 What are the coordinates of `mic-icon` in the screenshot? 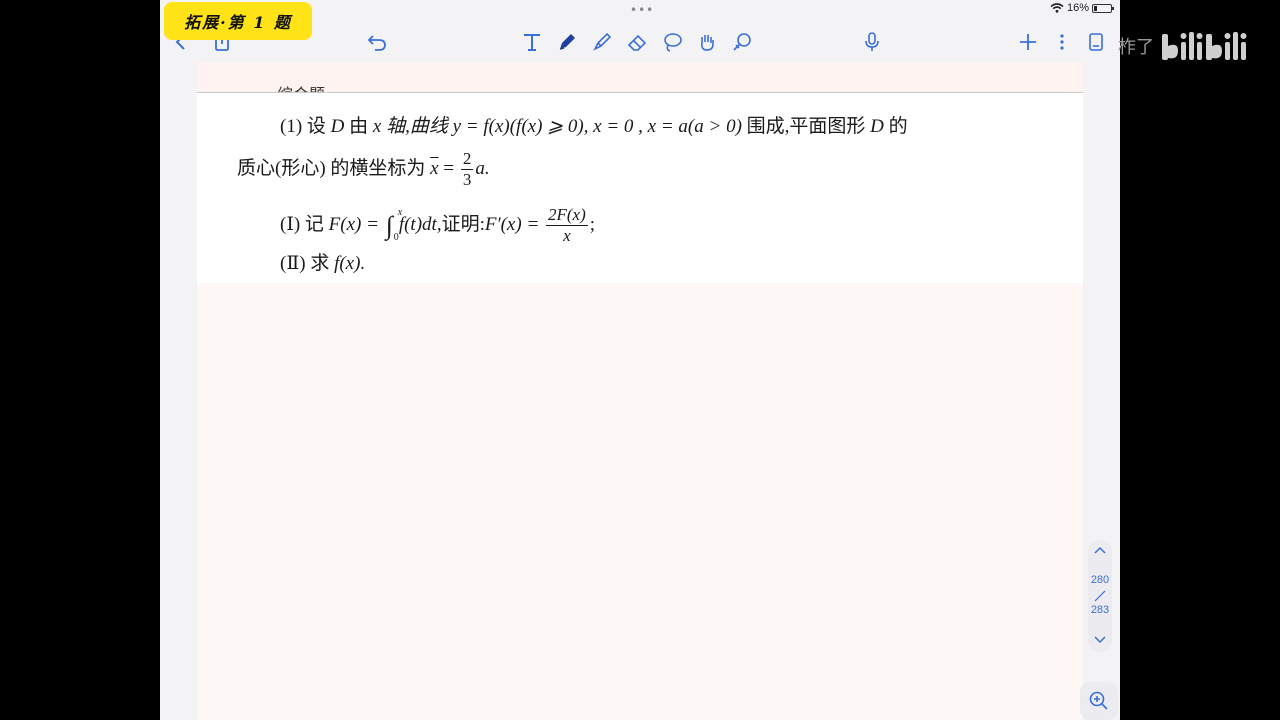 It's located at (872, 42).